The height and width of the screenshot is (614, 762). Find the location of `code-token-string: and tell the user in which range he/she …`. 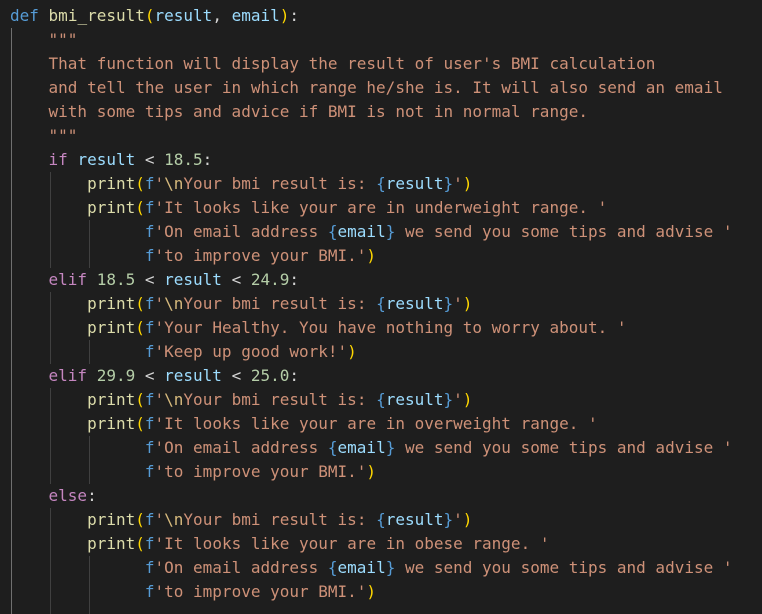

code-token-string: and tell the user in which range he/she … is located at coordinates (385, 87).